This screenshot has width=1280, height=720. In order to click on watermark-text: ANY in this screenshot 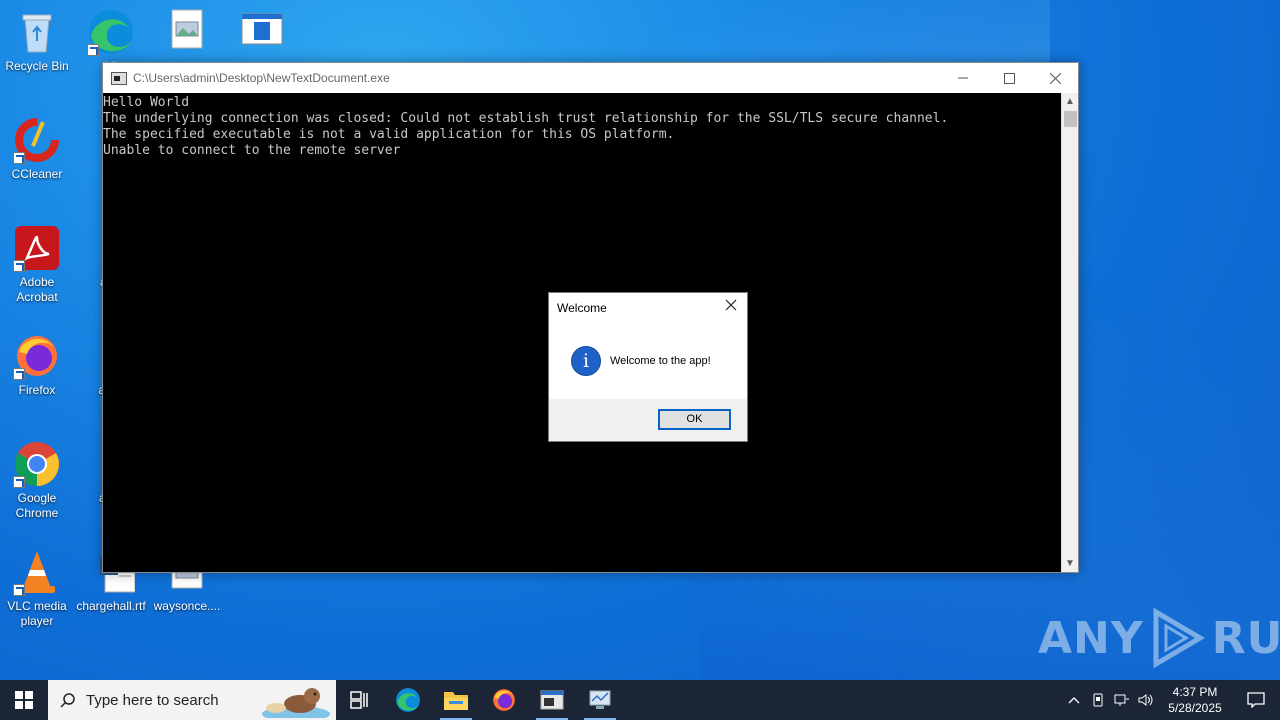, I will do `click(1091, 638)`.